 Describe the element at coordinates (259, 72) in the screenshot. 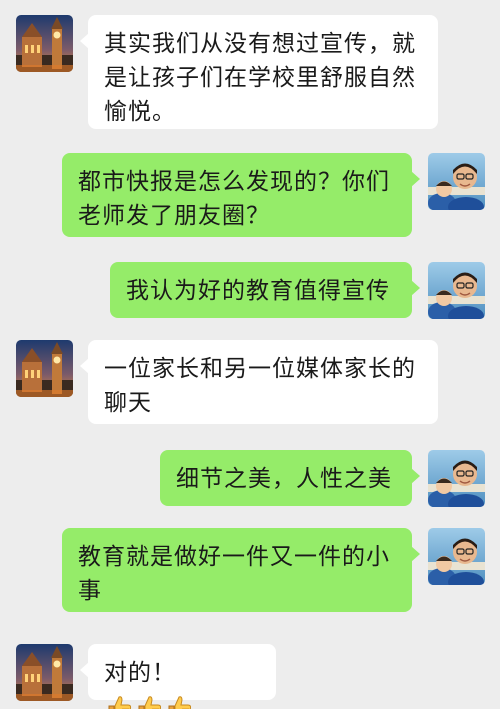

I see `message-bubble: 其实我们从没有想过宣传，就是让孩子们在学校里舒服自然愉悦。` at that location.